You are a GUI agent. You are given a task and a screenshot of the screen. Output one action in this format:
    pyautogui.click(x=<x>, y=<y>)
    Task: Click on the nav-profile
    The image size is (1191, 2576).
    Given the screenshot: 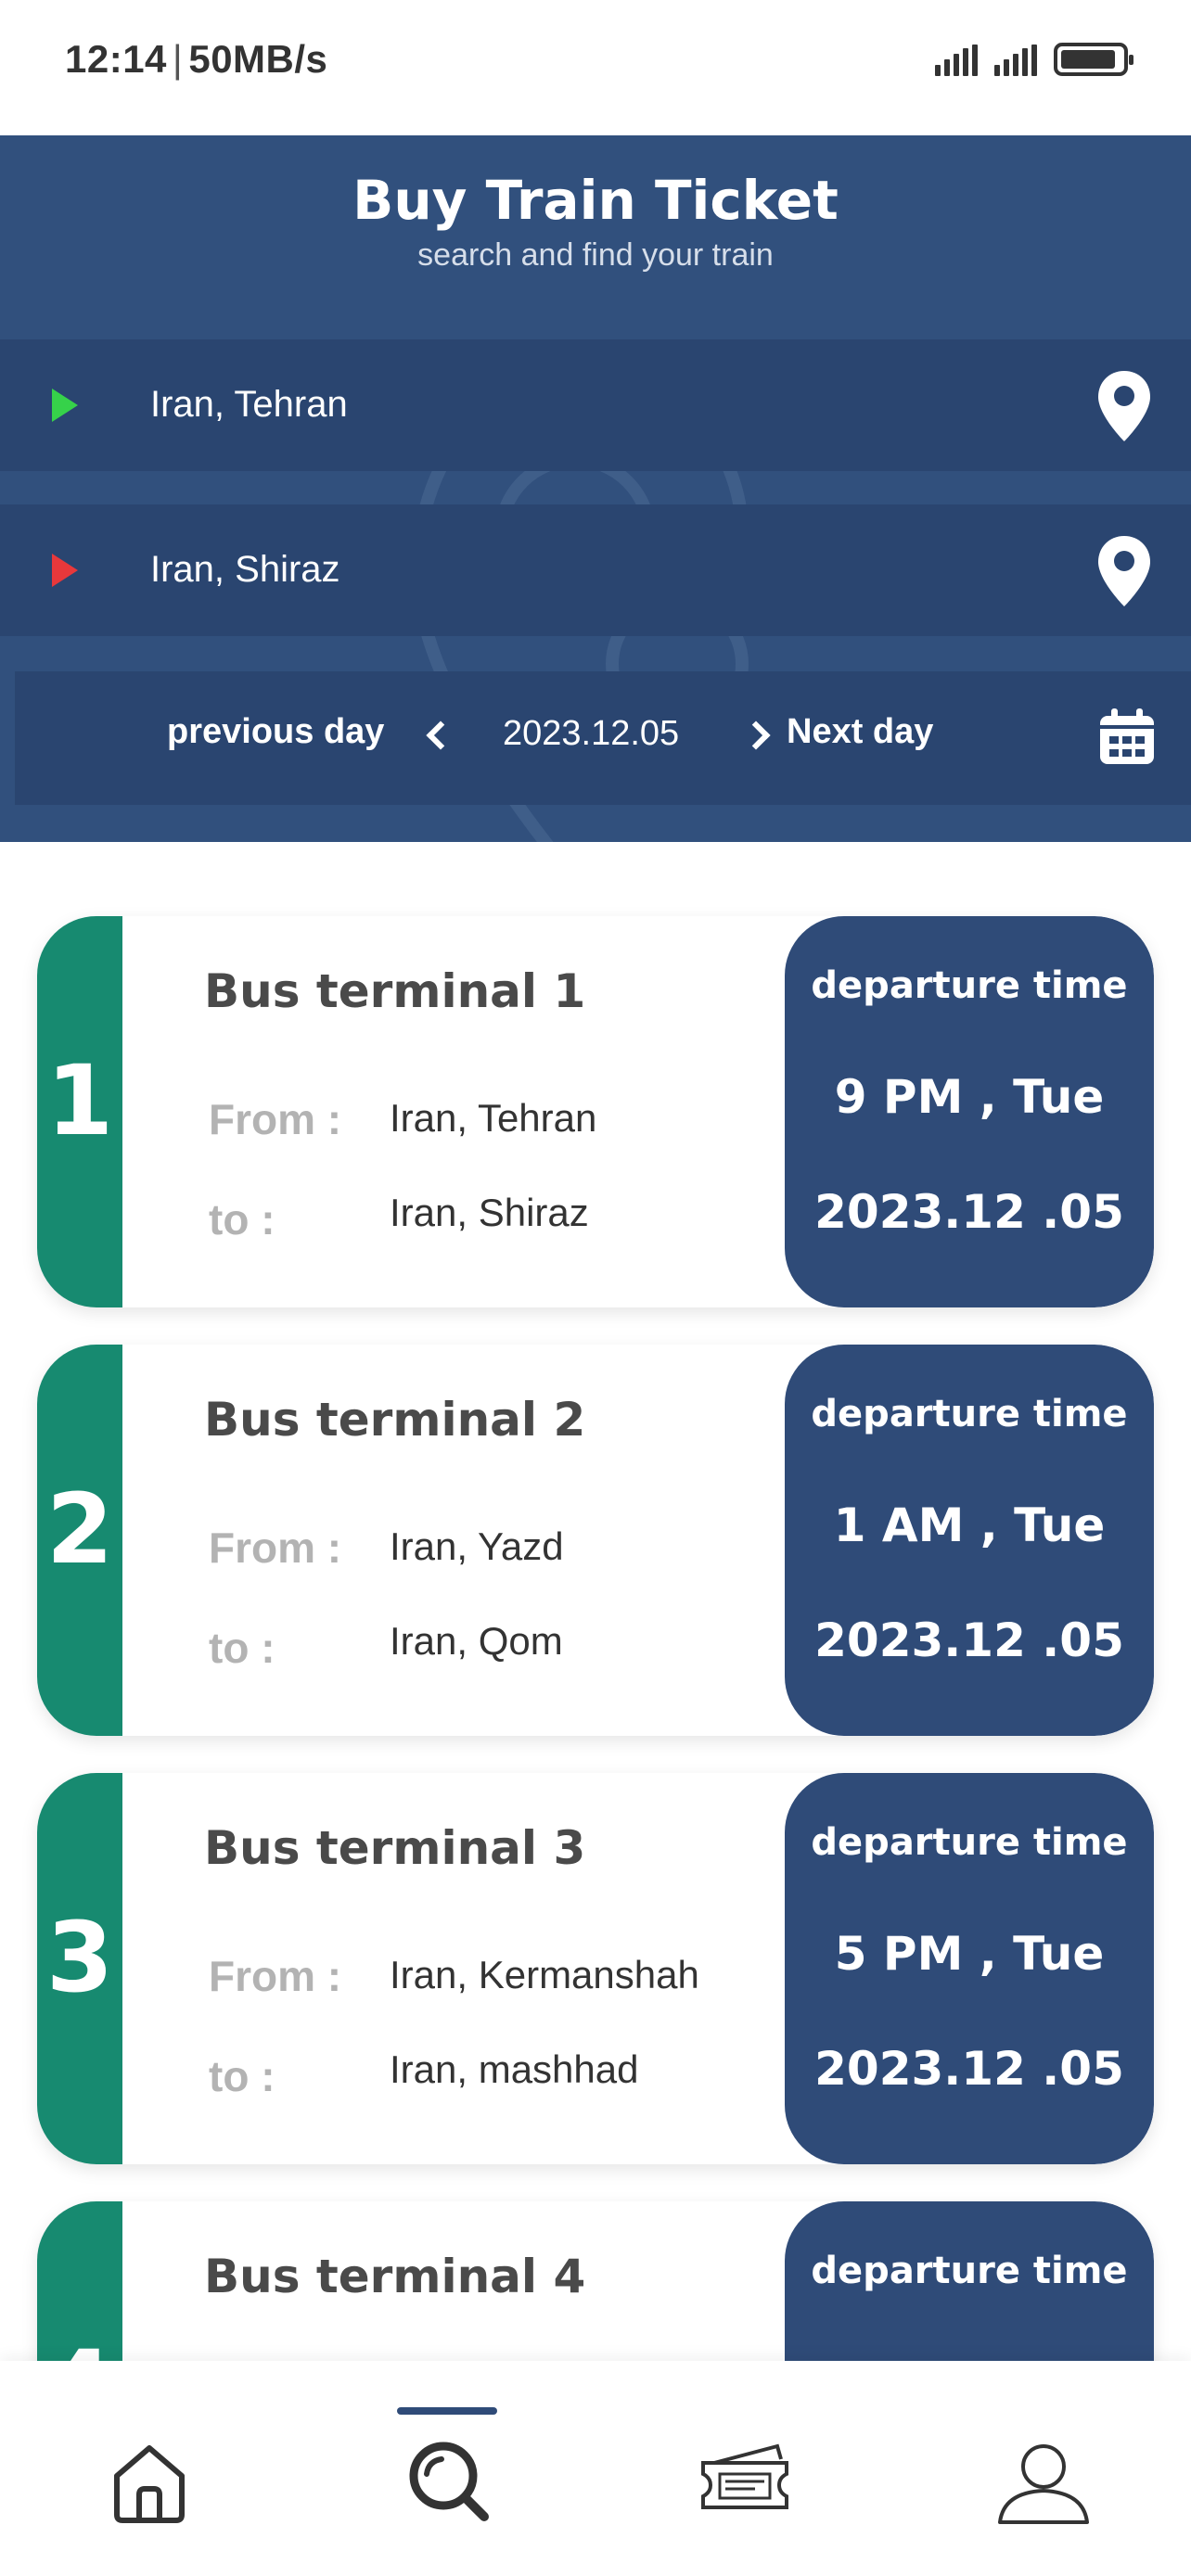 What is the action you would take?
    pyautogui.click(x=1043, y=2480)
    